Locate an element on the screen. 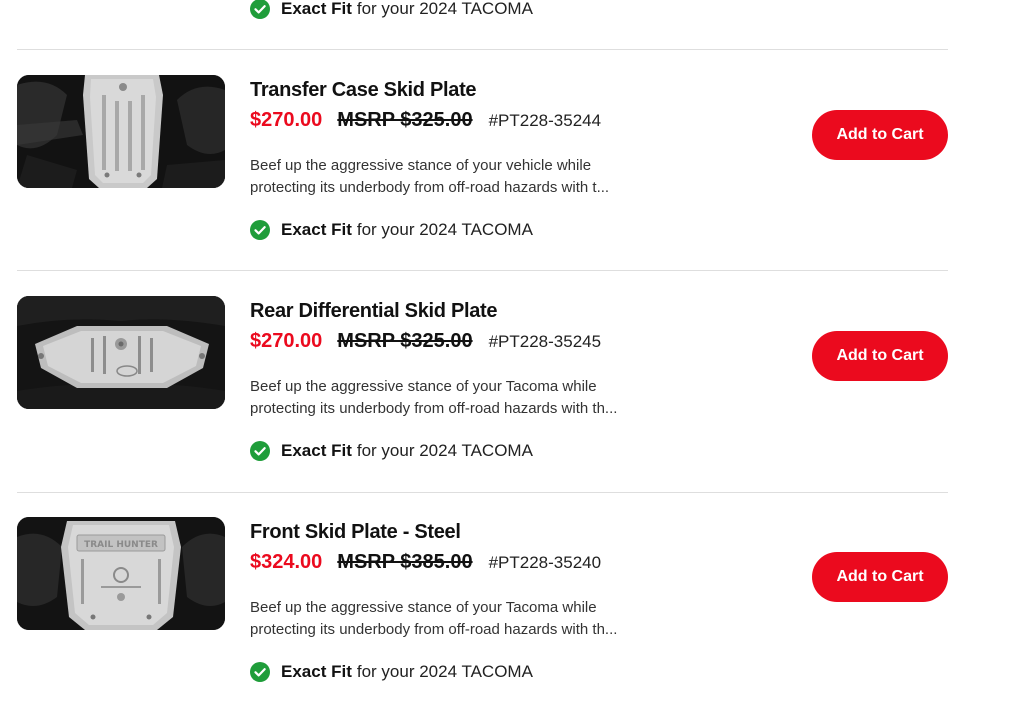 The image size is (1023, 718). price-row: $270.00 MSRP $325.00 #PT228-35244 is located at coordinates (425, 120).